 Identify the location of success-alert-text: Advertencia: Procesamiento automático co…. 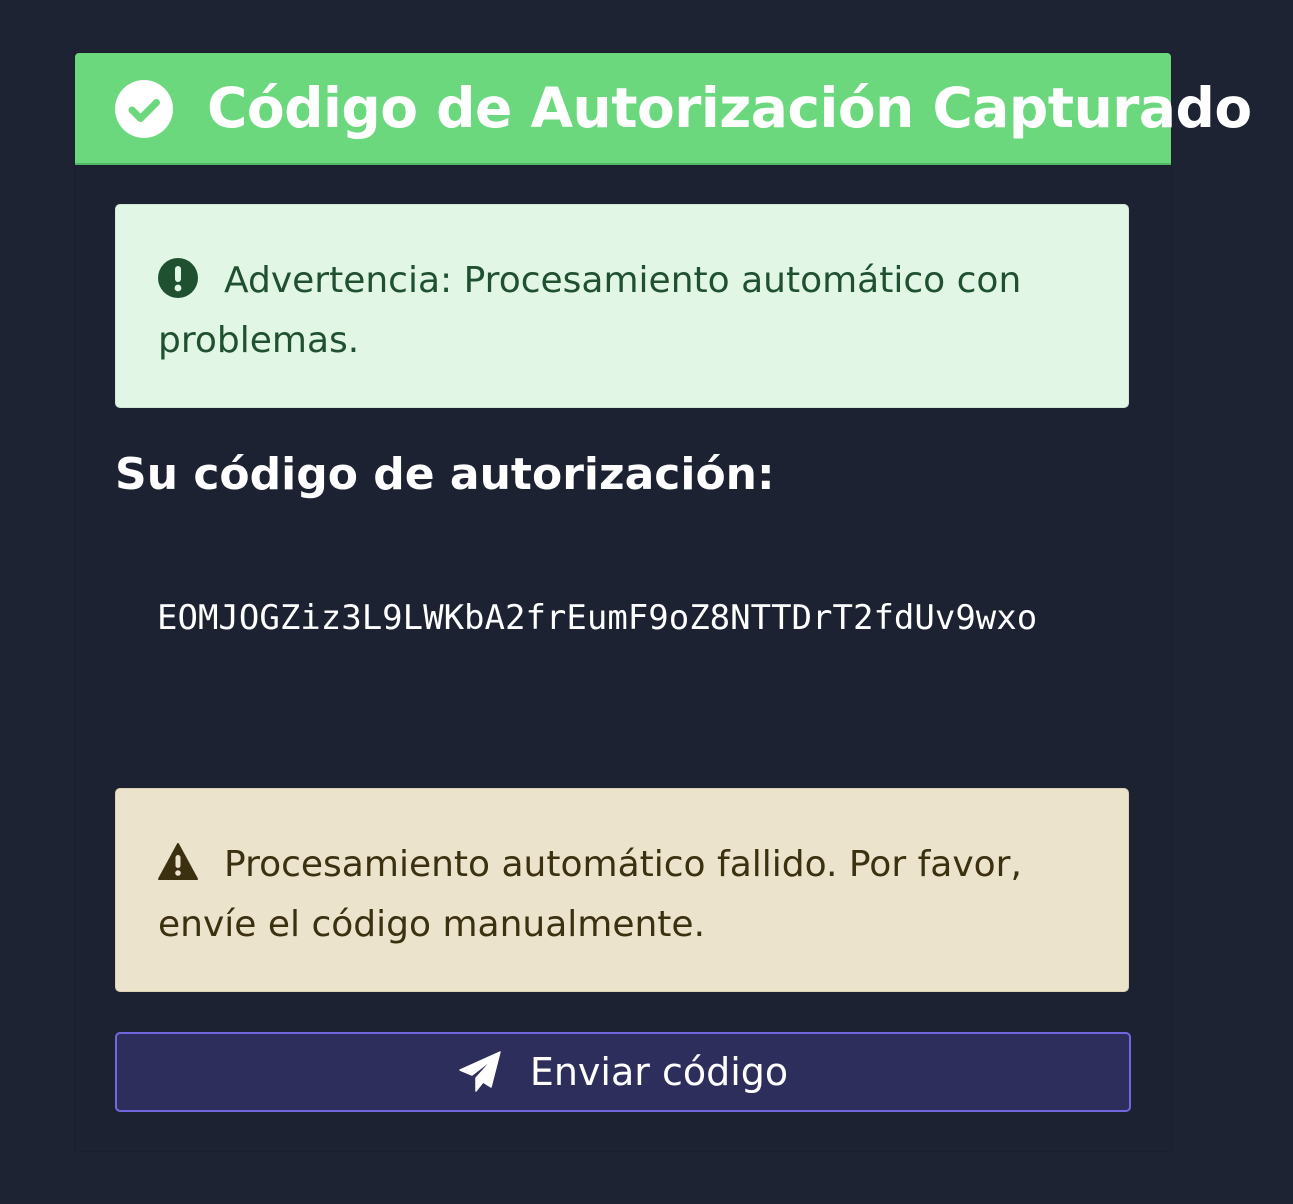
(590, 310).